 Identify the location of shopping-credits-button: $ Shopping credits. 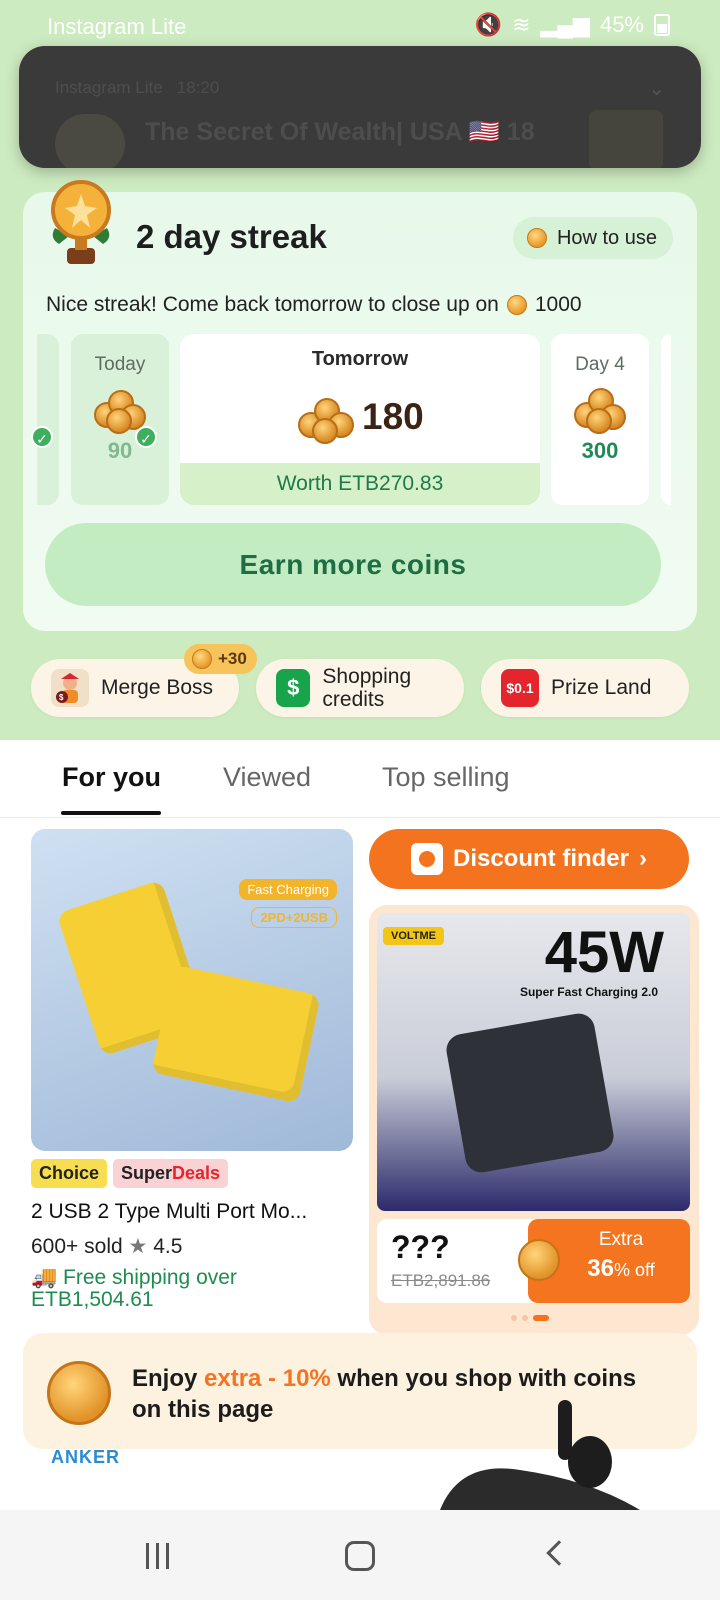
(360, 688).